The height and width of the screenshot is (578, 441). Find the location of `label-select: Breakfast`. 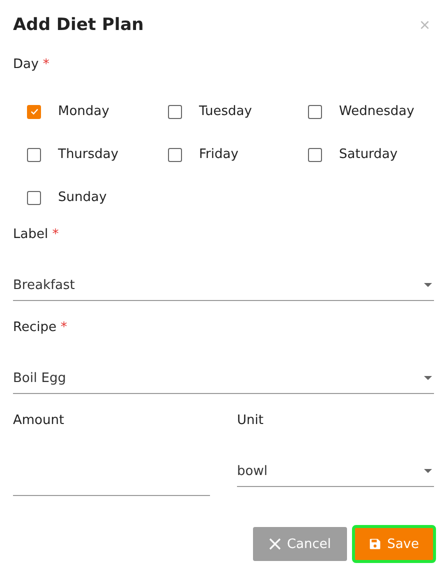

label-select: Breakfast is located at coordinates (223, 285).